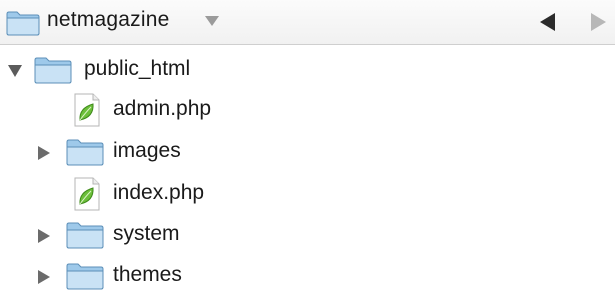  What do you see at coordinates (147, 150) in the screenshot?
I see `tree-item-label: images` at bounding box center [147, 150].